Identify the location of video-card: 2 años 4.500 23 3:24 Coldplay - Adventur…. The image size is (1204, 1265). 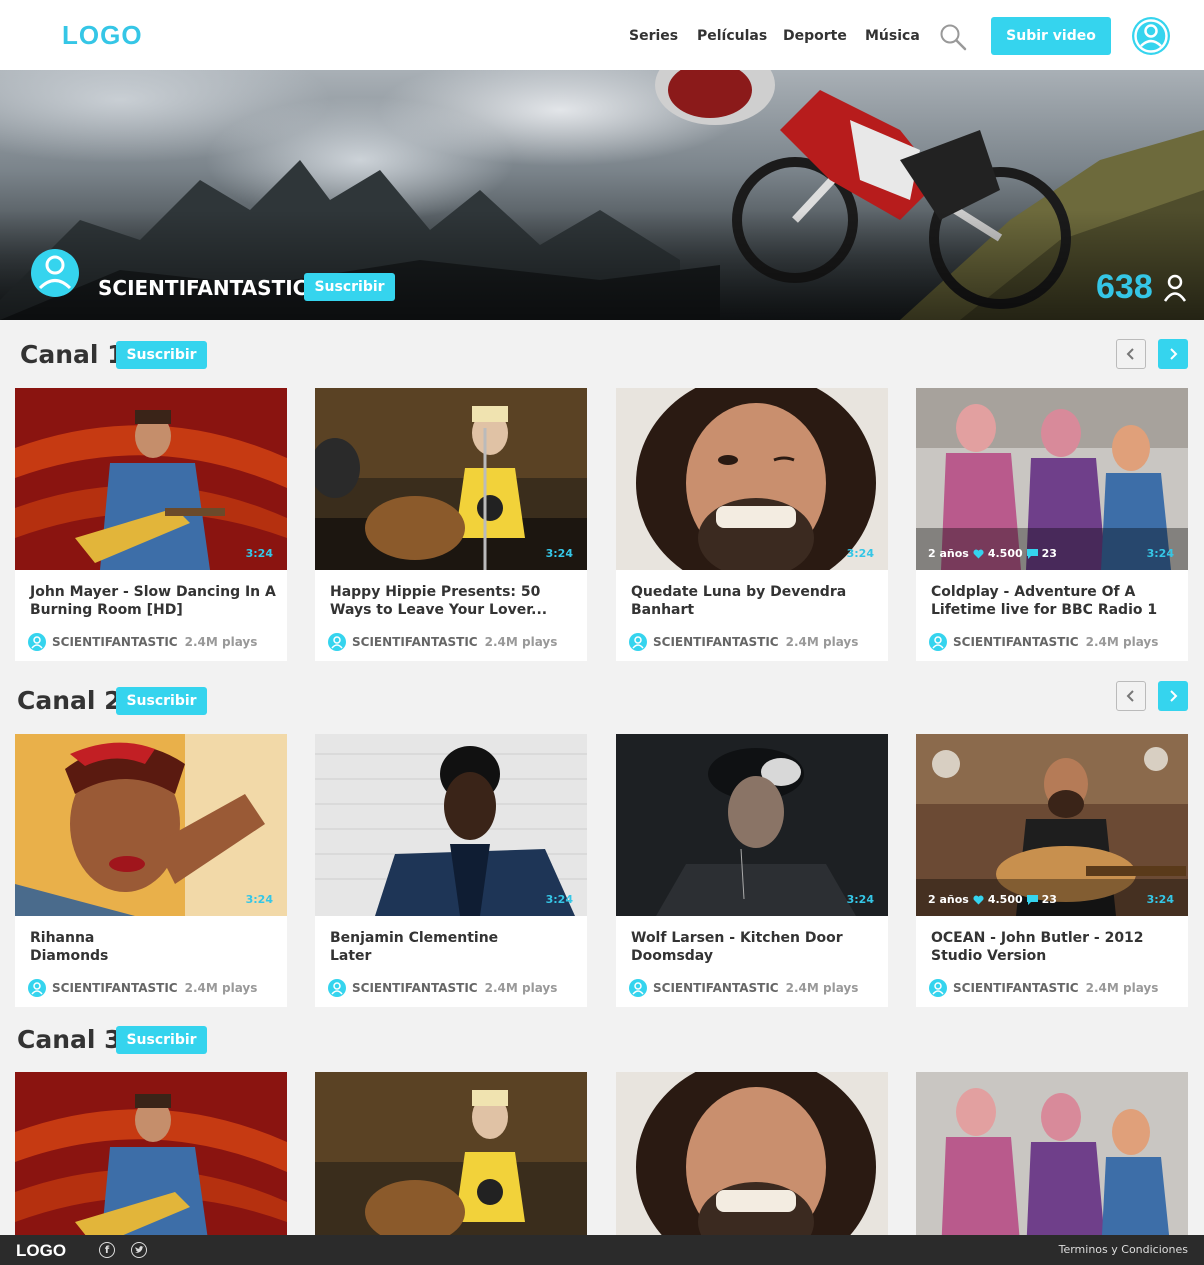
(1052, 524).